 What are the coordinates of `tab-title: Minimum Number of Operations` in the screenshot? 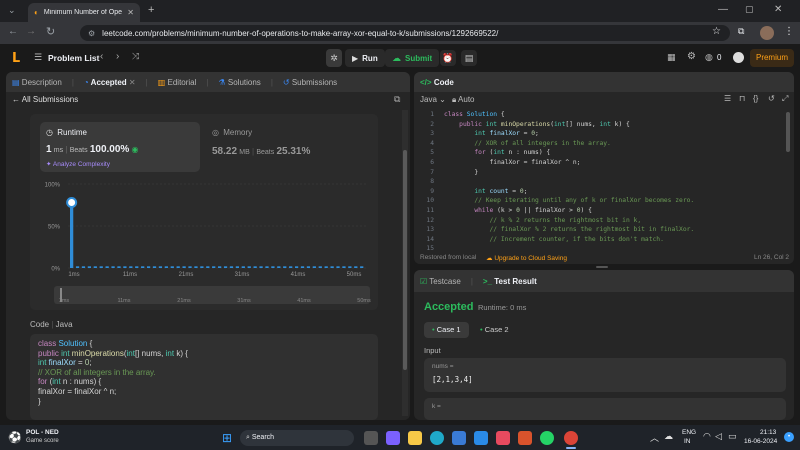 It's located at (83, 12).